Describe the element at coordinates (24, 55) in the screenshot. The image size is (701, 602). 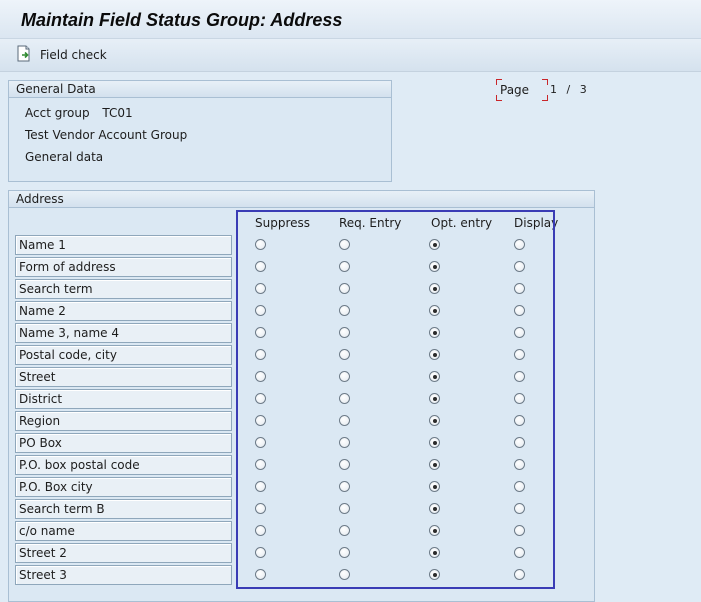
I see `document-arrow-icon` at that location.